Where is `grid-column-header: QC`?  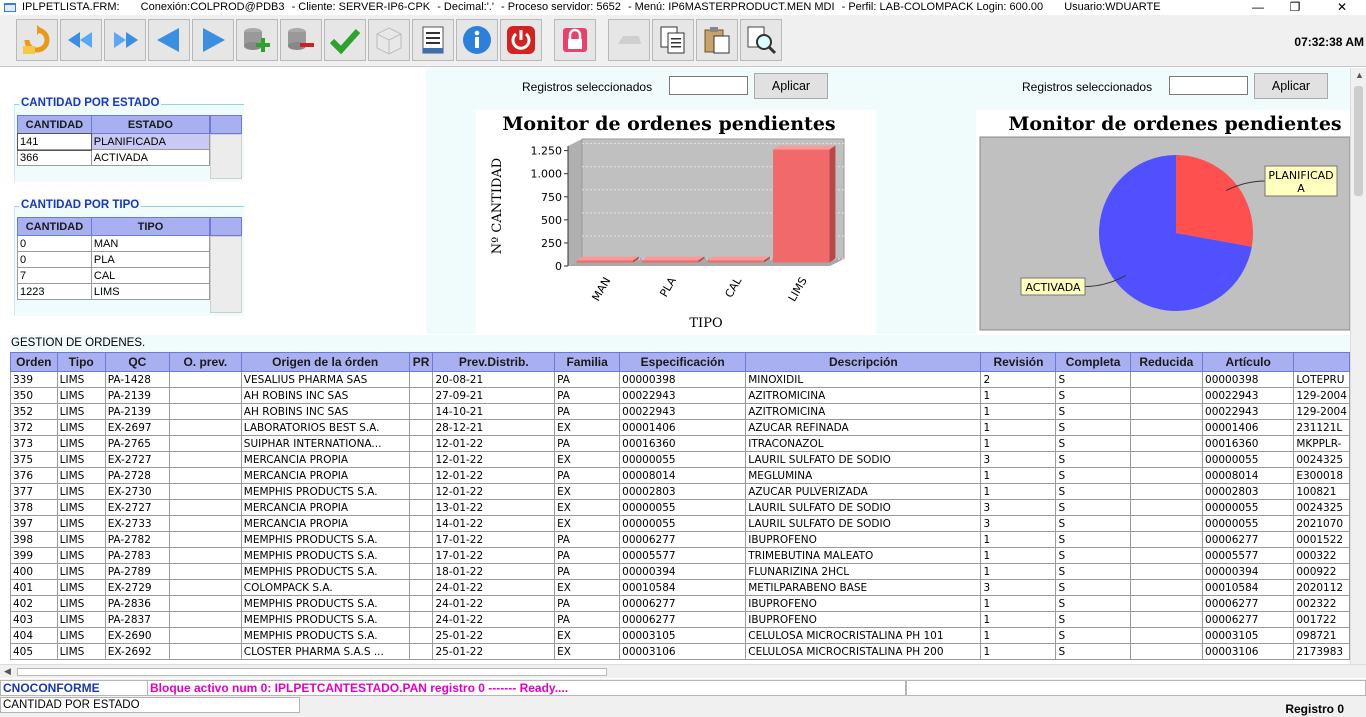 grid-column-header: QC is located at coordinates (137, 362).